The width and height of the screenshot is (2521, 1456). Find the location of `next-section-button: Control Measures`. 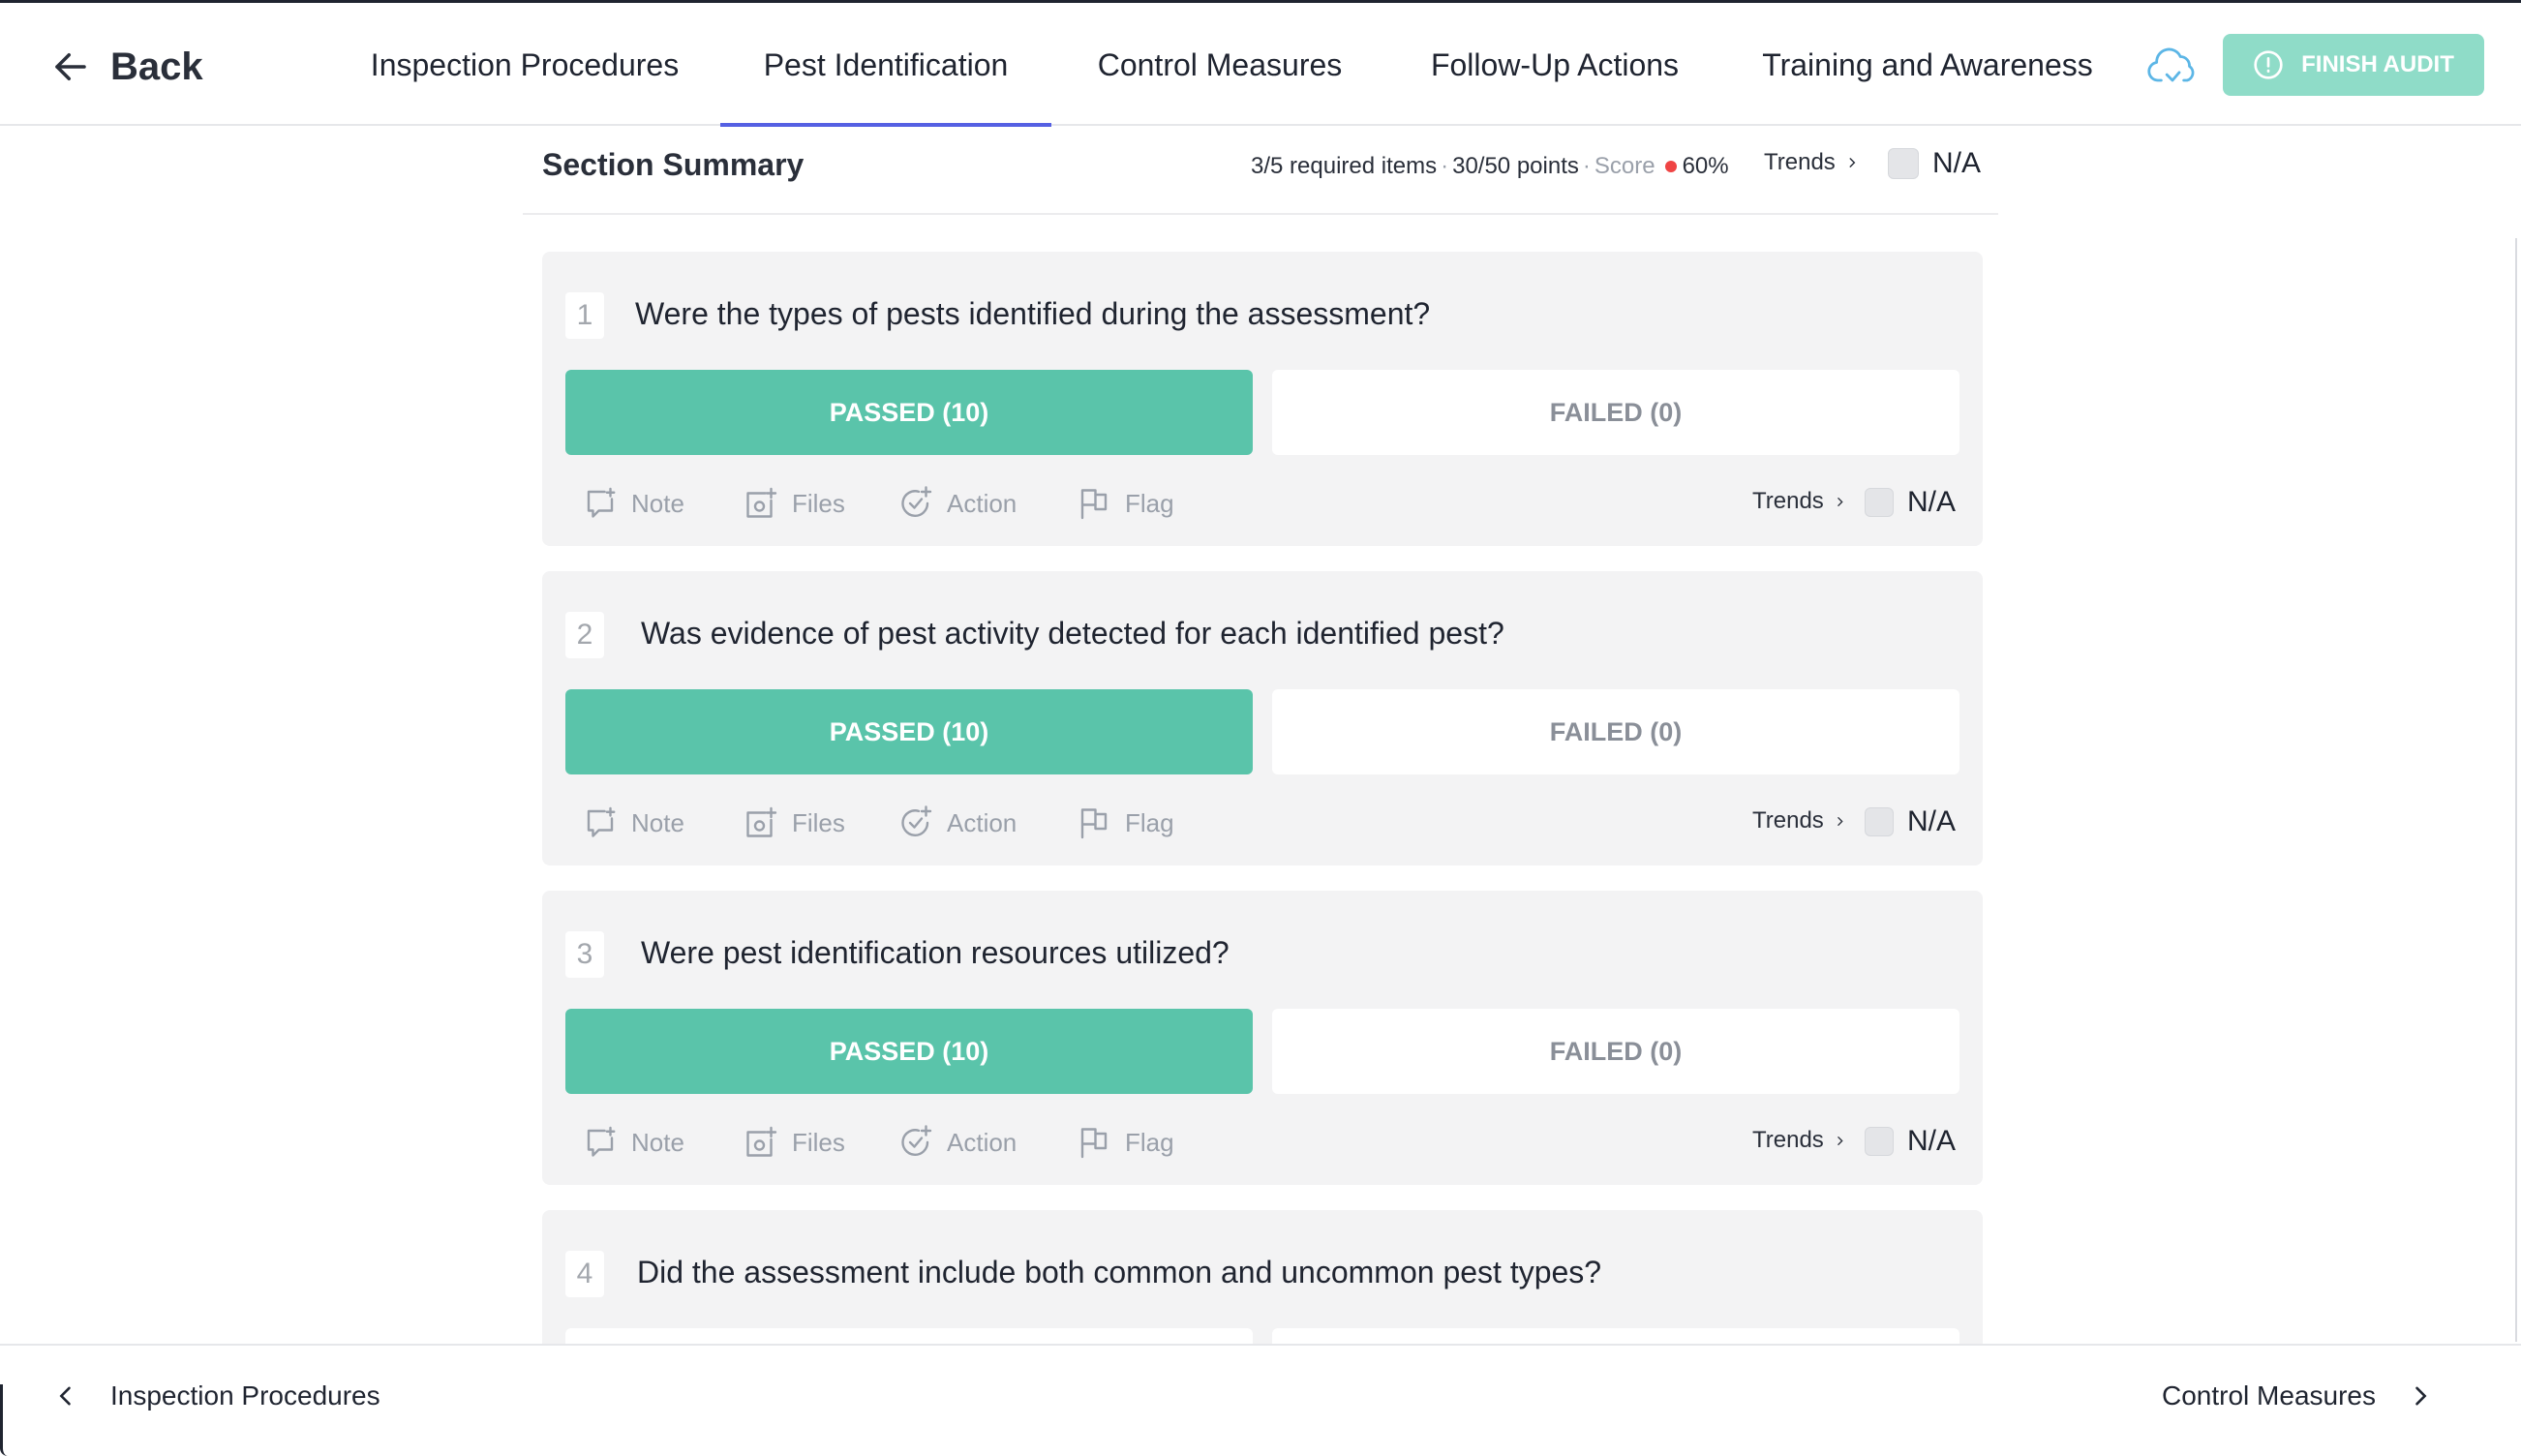

next-section-button: Control Measures is located at coordinates (2298, 1396).